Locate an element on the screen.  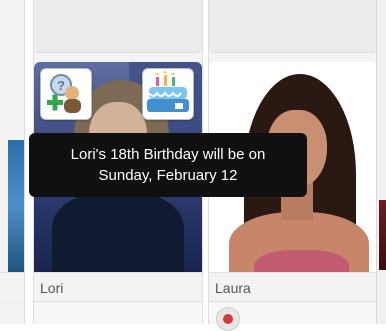
red-dot-icon is located at coordinates (228, 319).